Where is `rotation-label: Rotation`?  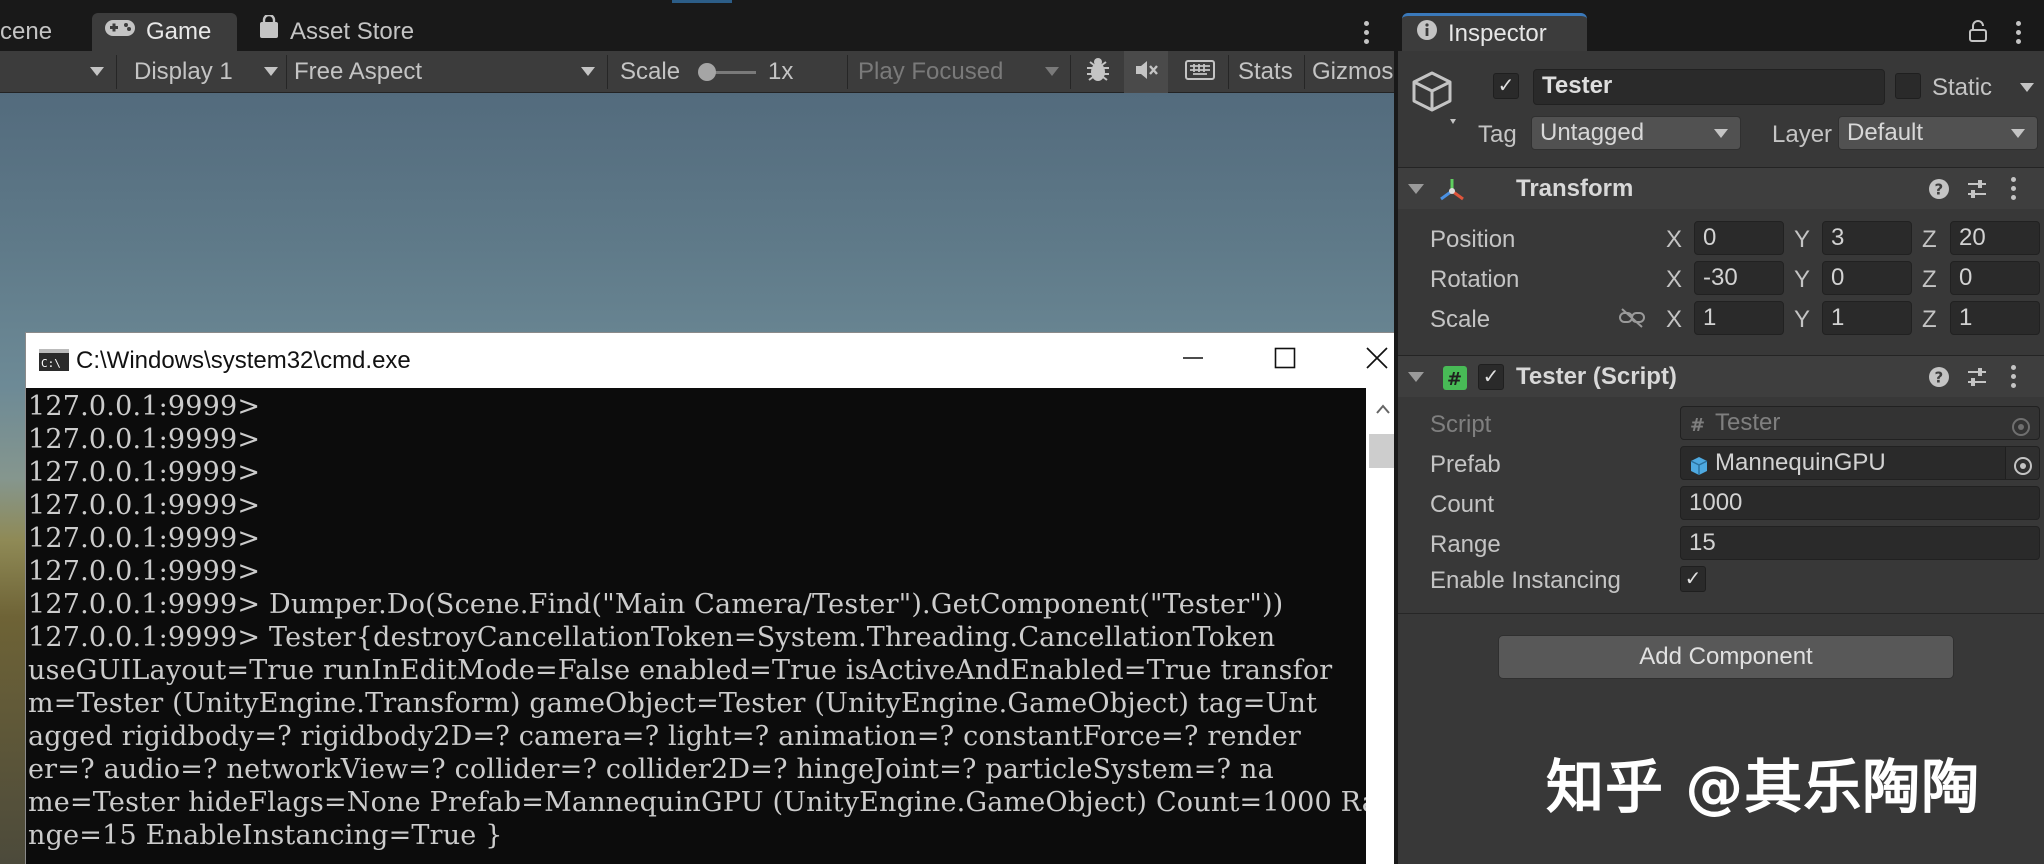
rotation-label: Rotation is located at coordinates (1475, 279).